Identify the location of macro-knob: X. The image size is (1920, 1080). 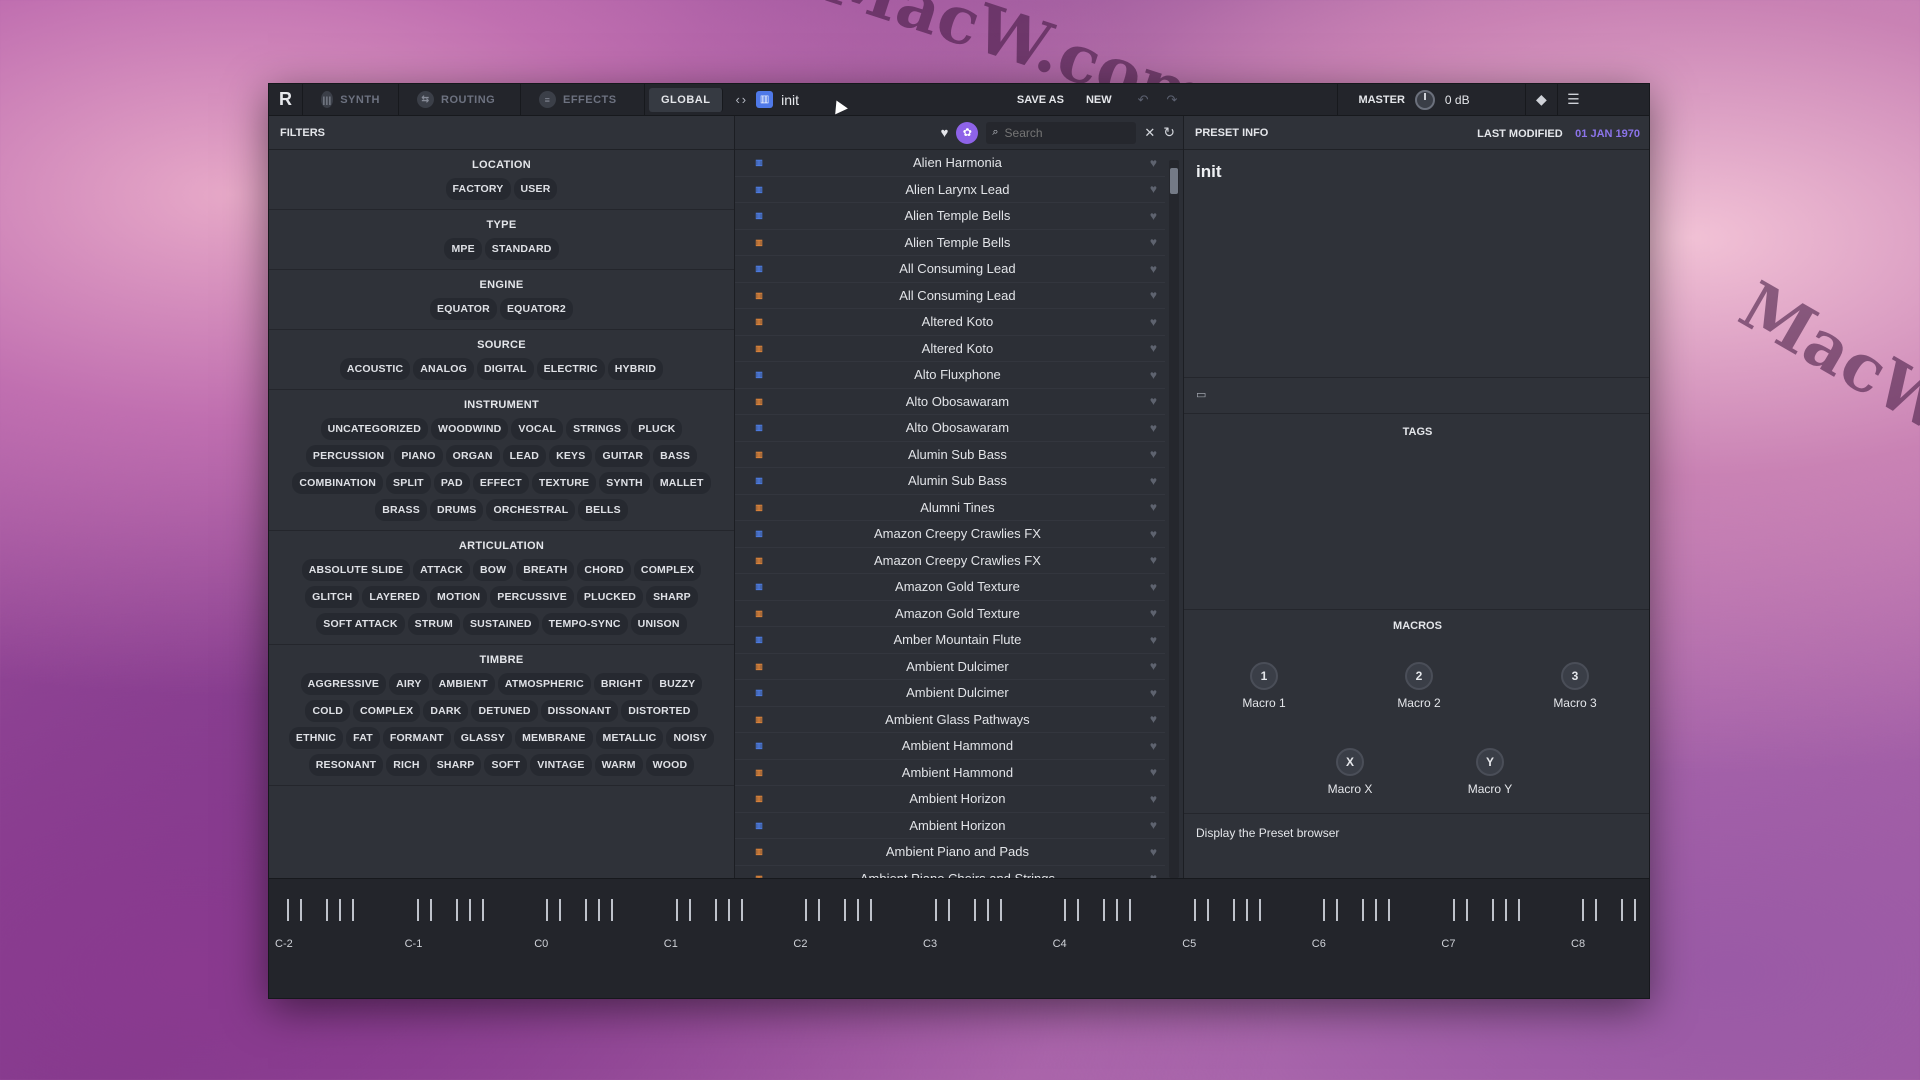
(1350, 762).